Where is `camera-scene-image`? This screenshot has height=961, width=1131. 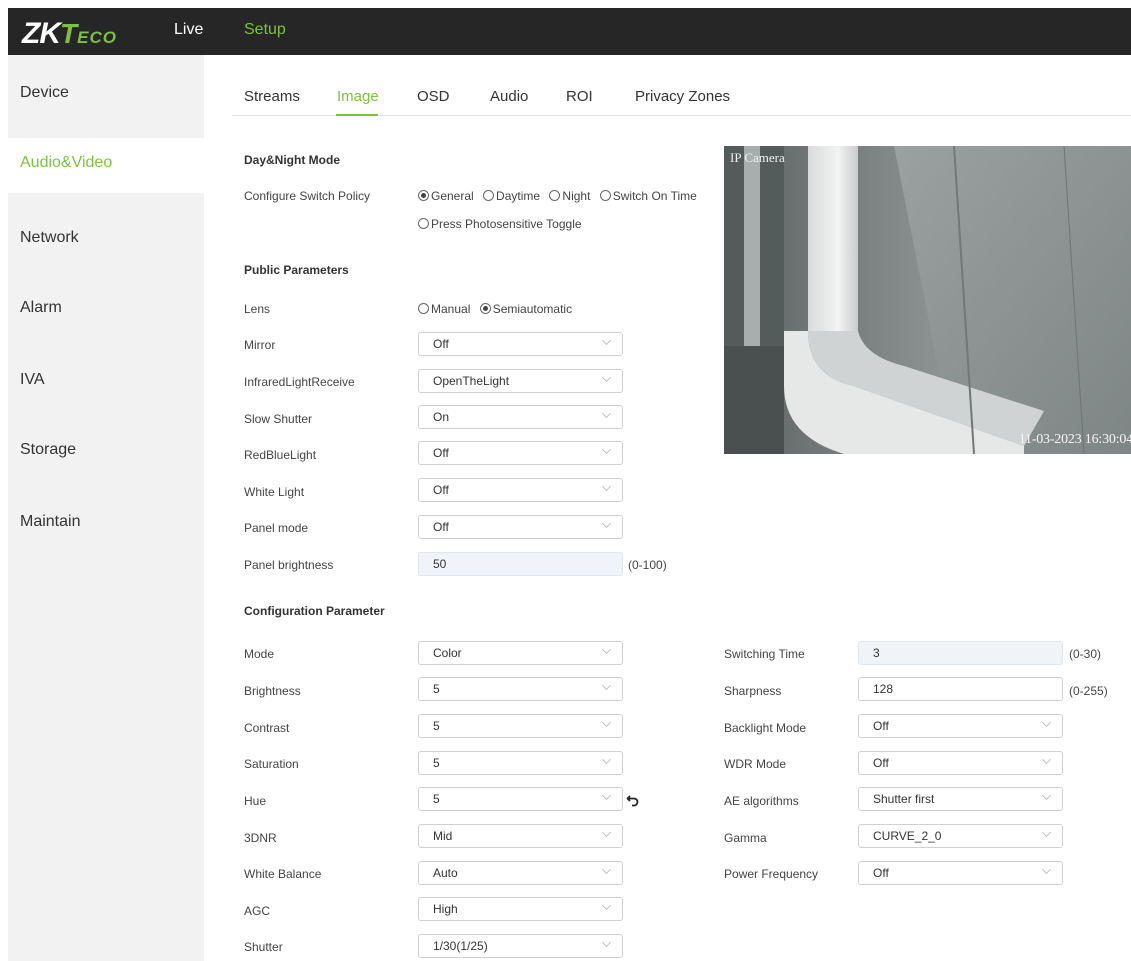 camera-scene-image is located at coordinates (927, 300).